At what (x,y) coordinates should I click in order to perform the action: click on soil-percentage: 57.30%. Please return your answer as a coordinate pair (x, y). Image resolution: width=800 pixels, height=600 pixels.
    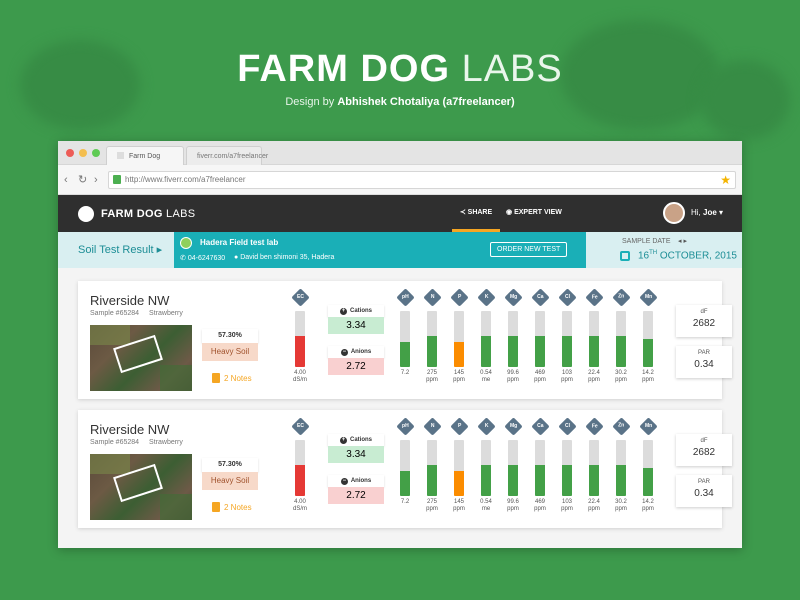
    Looking at the image, I should click on (230, 336).